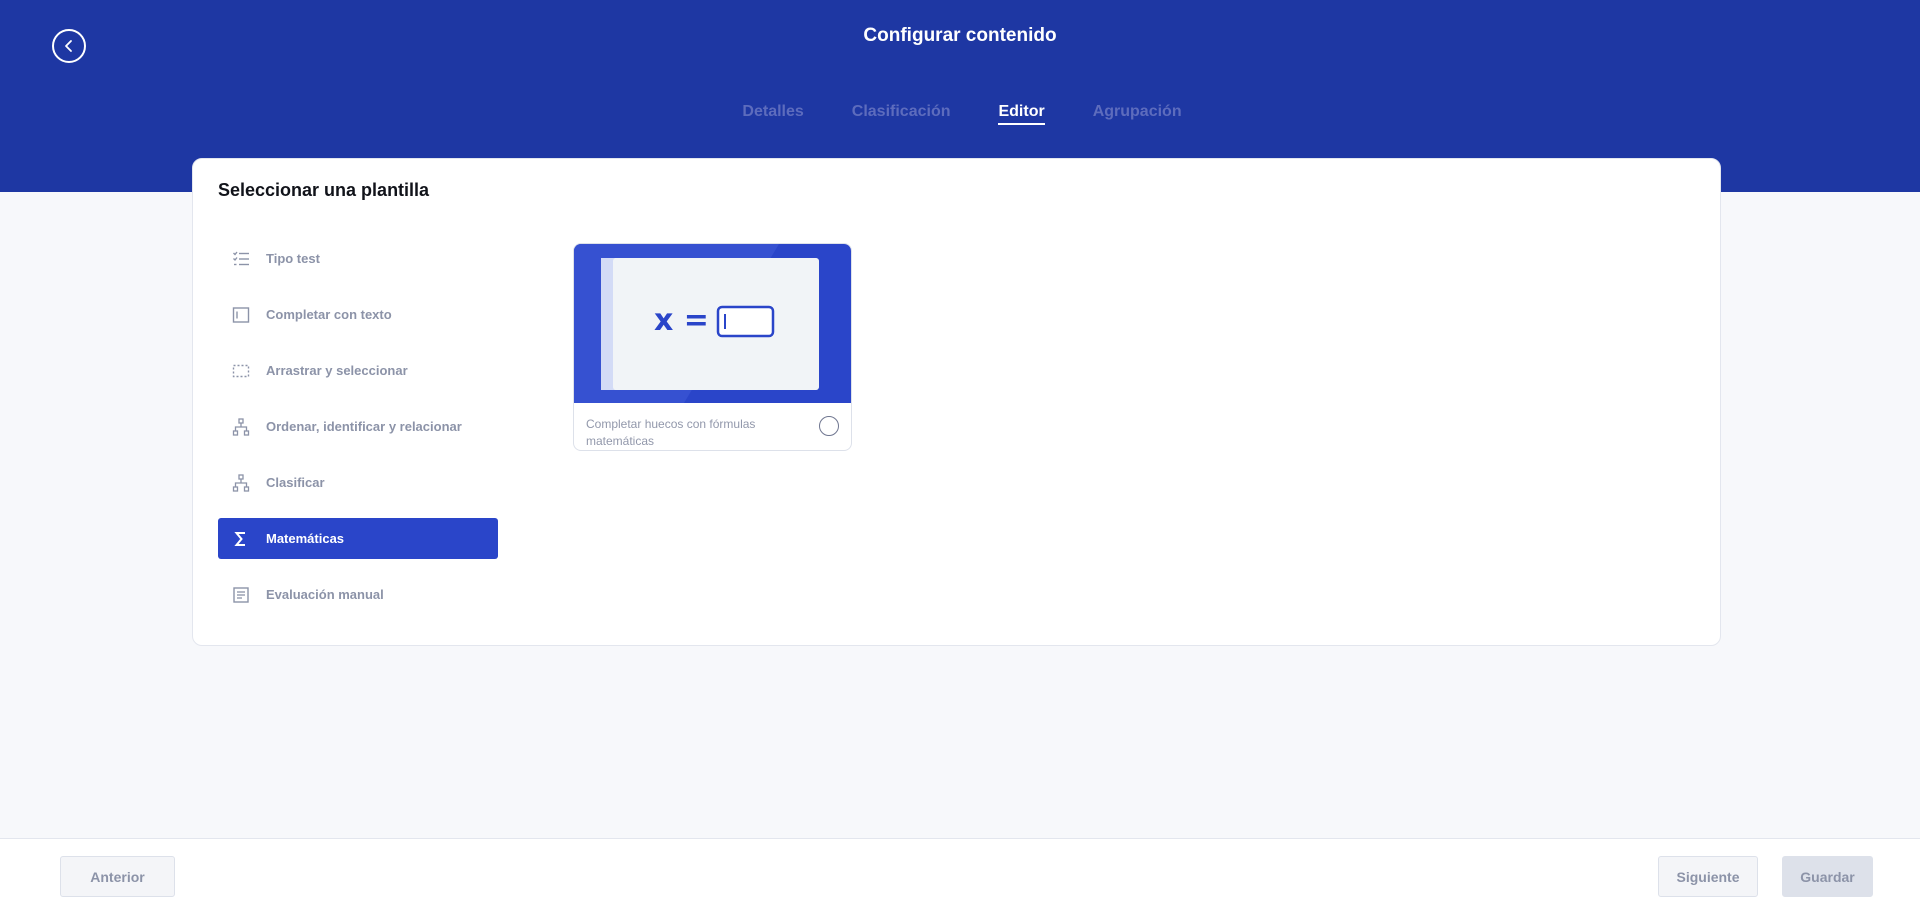 The width and height of the screenshot is (1920, 911). What do you see at coordinates (772, 114) in the screenshot?
I see `tab-detalles: Detalles` at bounding box center [772, 114].